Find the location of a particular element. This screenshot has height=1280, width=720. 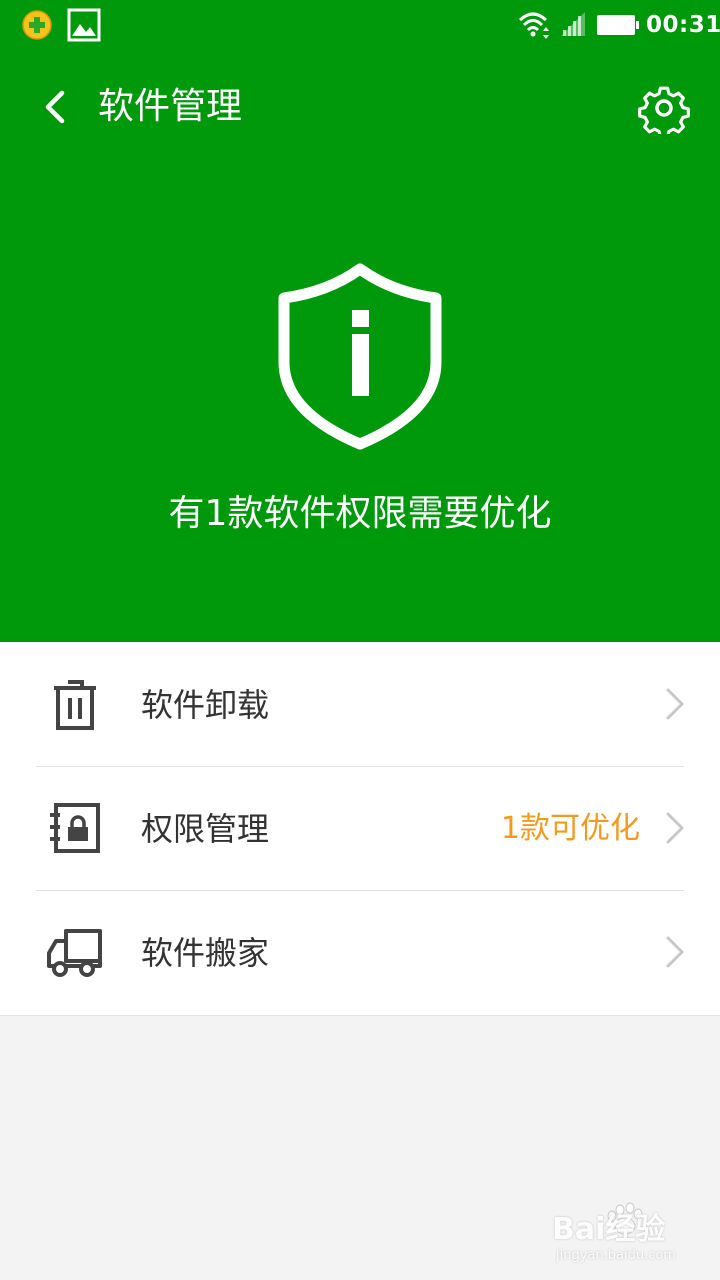

gear-icon is located at coordinates (664, 110).